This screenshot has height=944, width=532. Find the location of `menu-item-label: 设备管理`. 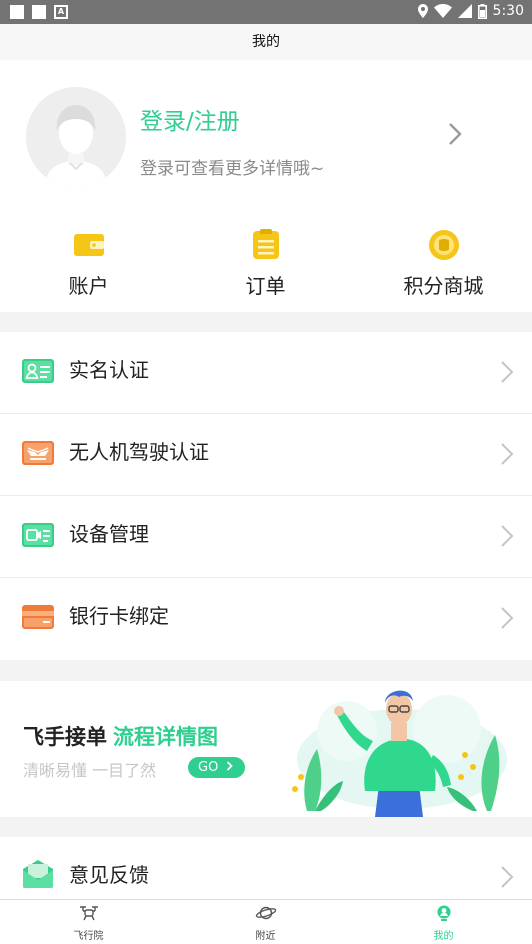

menu-item-label: 设备管理 is located at coordinates (109, 534).